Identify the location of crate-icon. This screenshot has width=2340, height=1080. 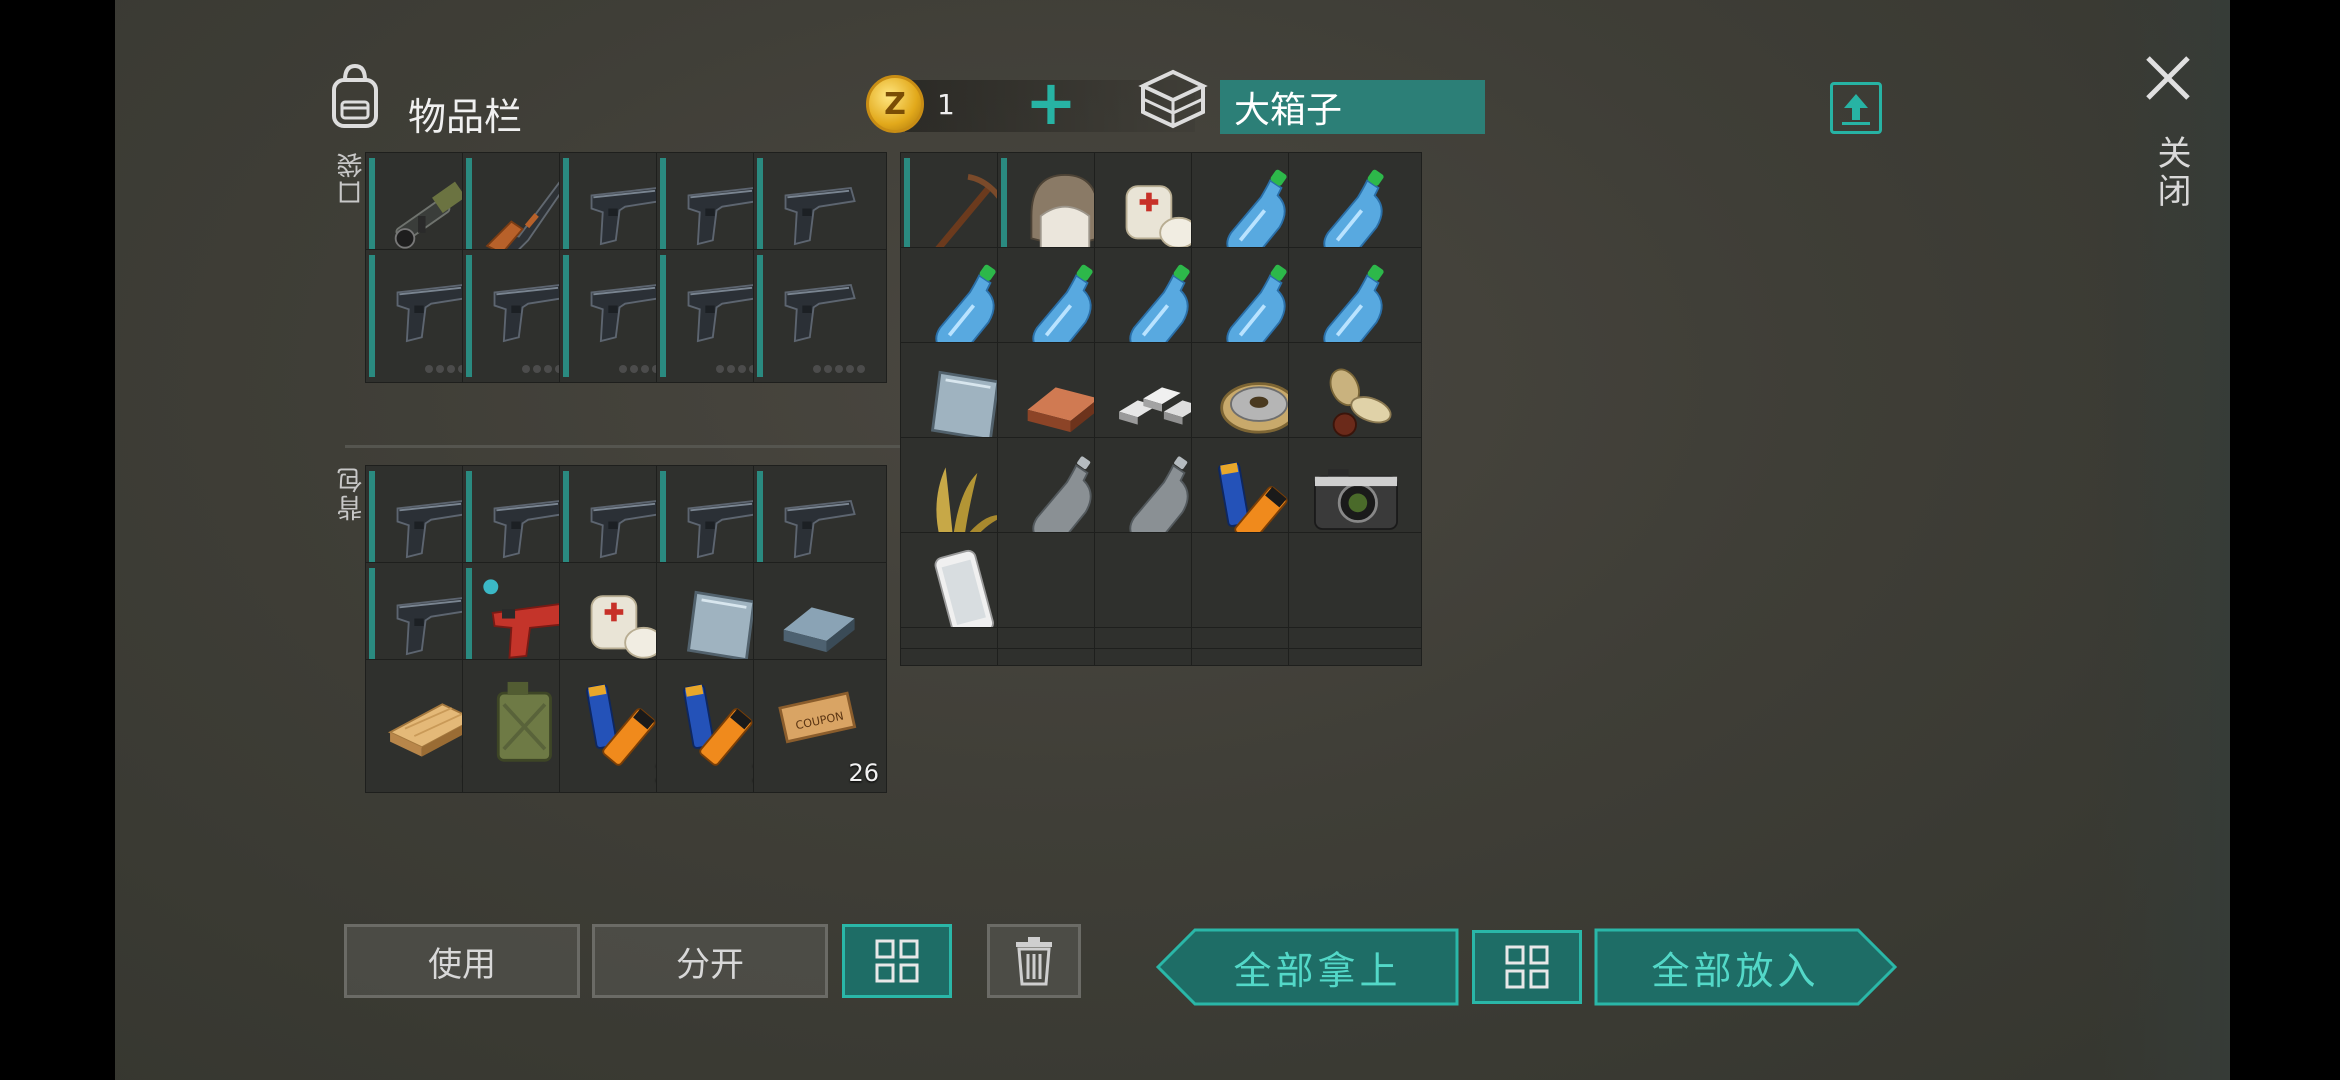
(1173, 98).